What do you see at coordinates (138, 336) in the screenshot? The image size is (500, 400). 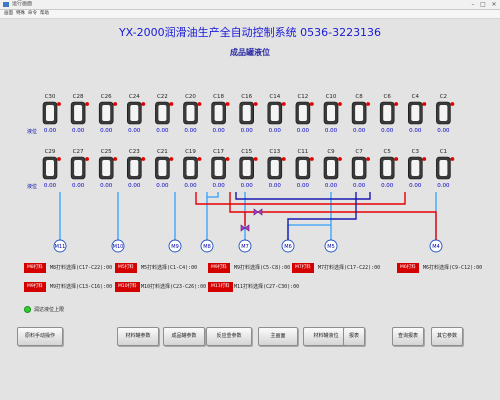 I see `material-tank-params-button: 材料罐参数` at bounding box center [138, 336].